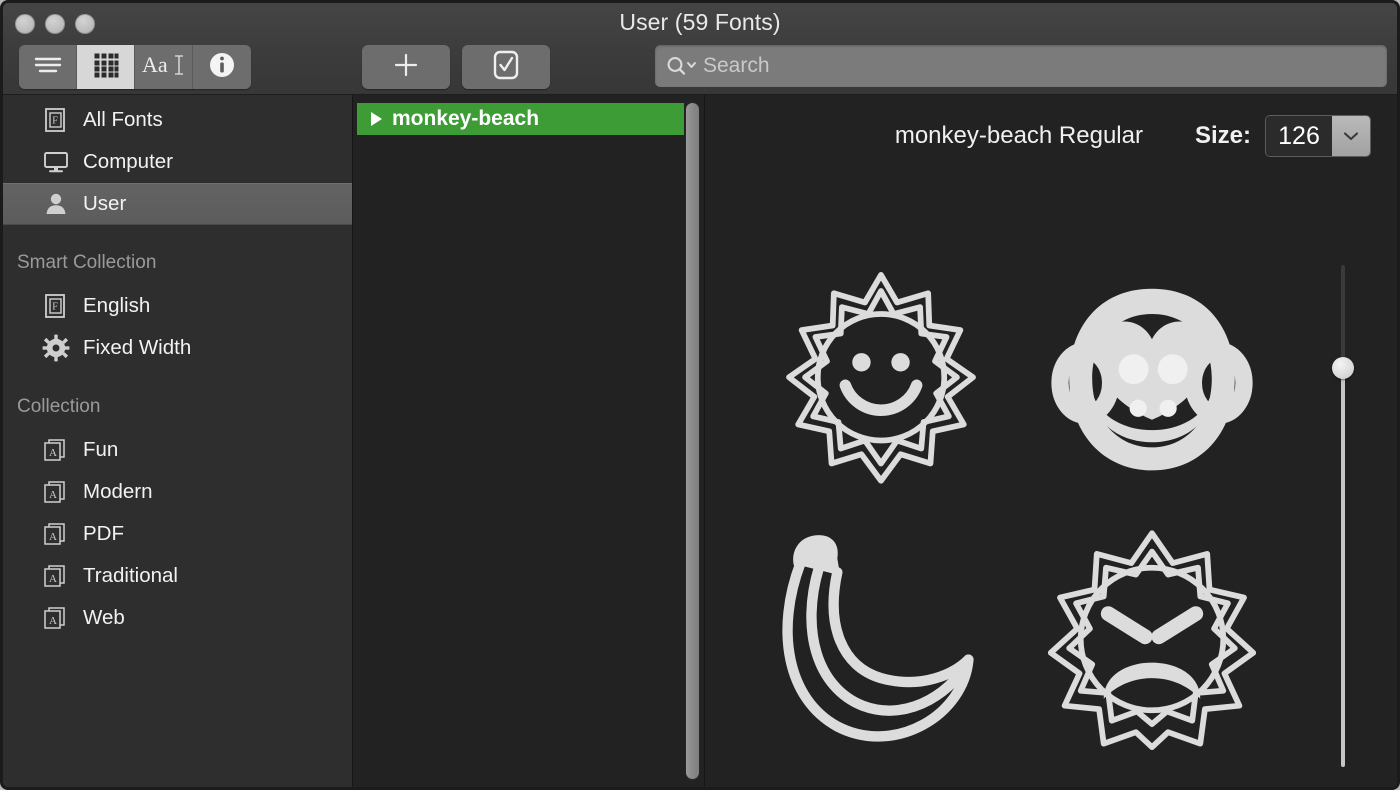 The width and height of the screenshot is (1400, 790). Describe the element at coordinates (1018, 135) in the screenshot. I see `preview-font-name: monkey-beach Regular` at that location.